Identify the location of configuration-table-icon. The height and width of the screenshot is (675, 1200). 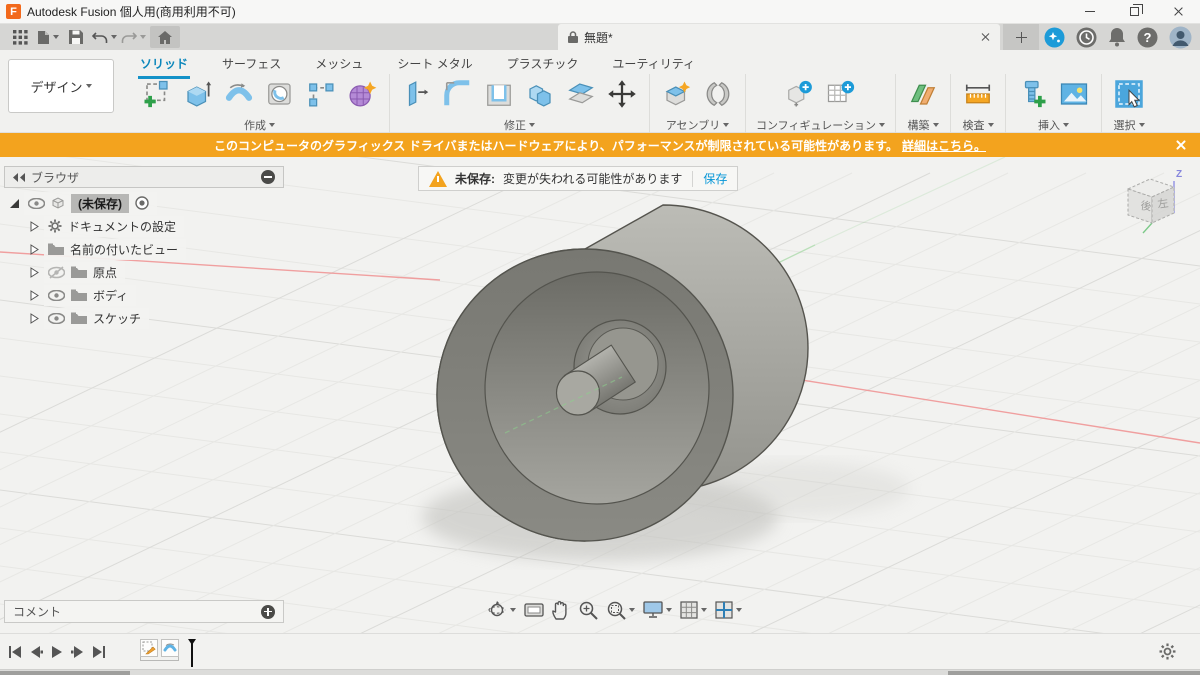
(841, 94).